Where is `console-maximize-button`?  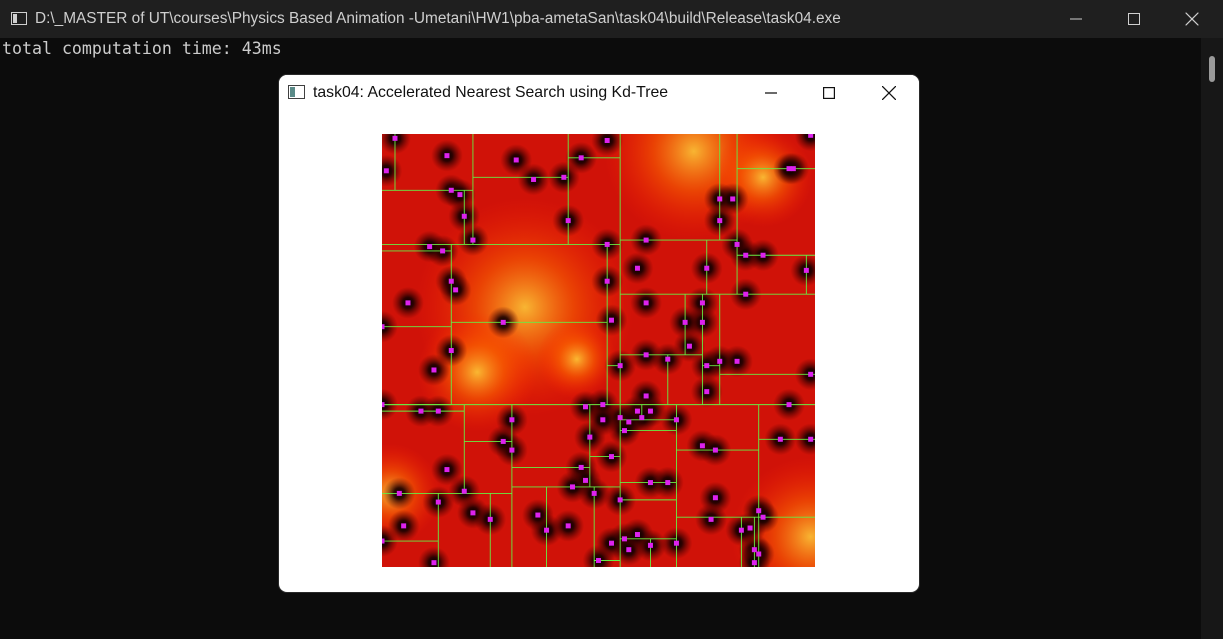
console-maximize-button is located at coordinates (1134, 19).